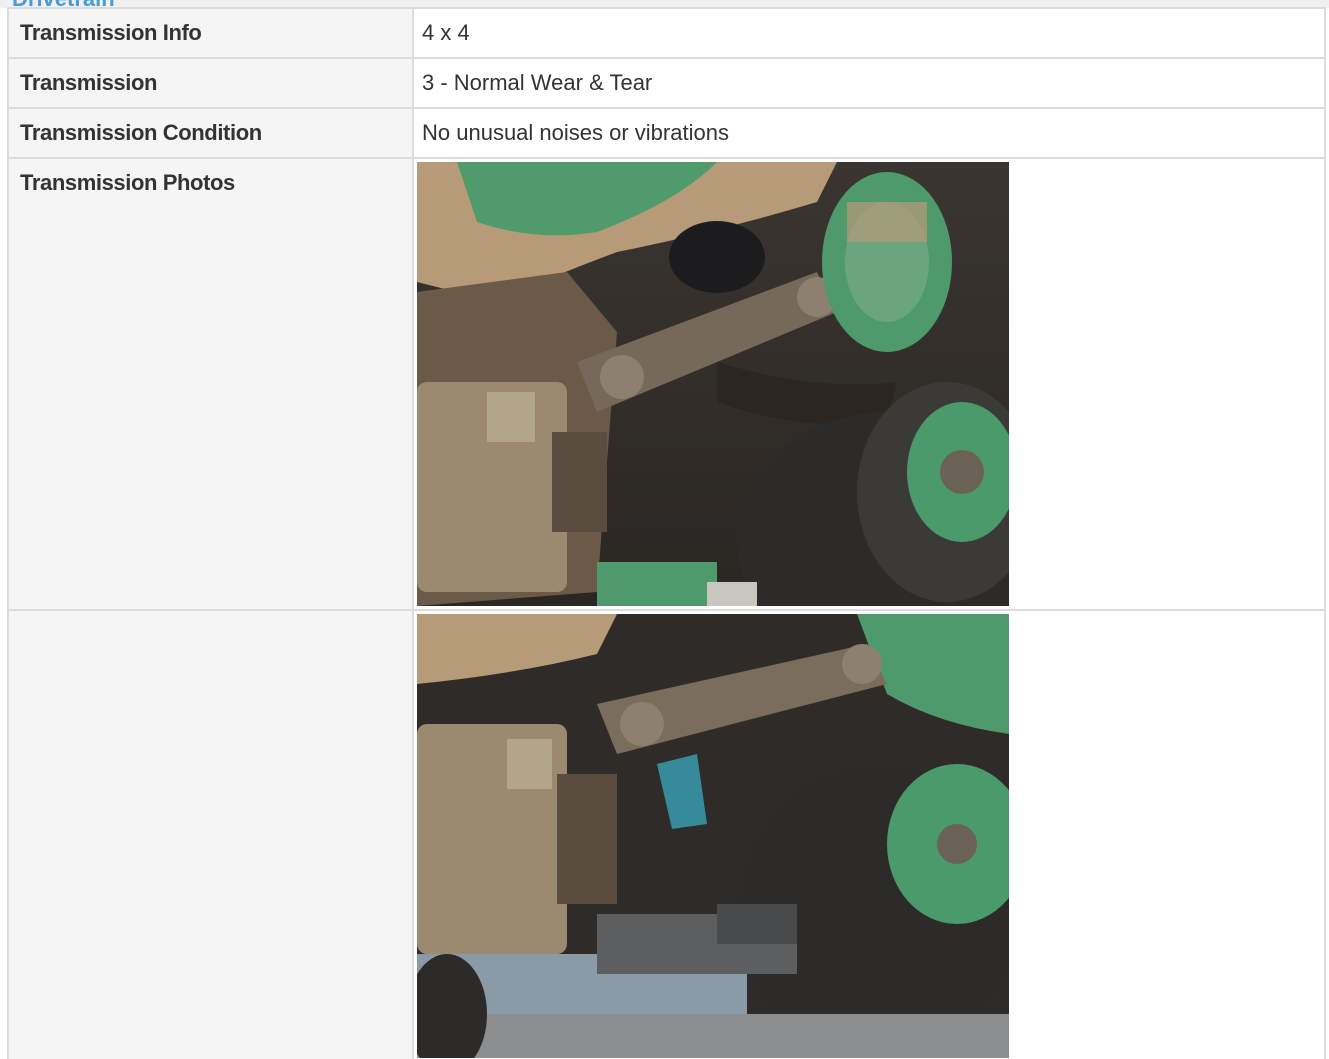 The height and width of the screenshot is (1059, 1329). What do you see at coordinates (210, 834) in the screenshot?
I see `row-label-empty` at bounding box center [210, 834].